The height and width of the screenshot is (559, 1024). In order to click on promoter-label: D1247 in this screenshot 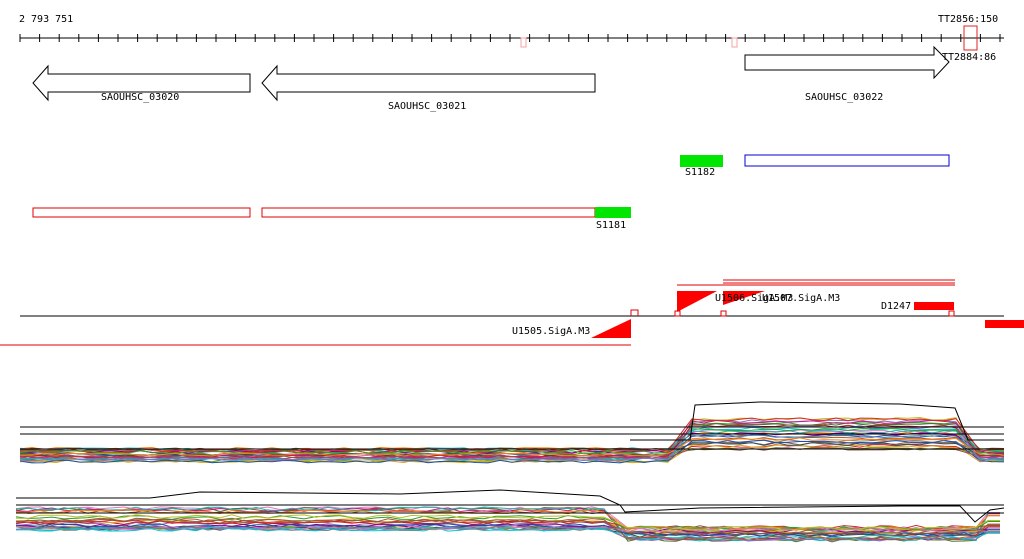, I will do `click(896, 306)`.